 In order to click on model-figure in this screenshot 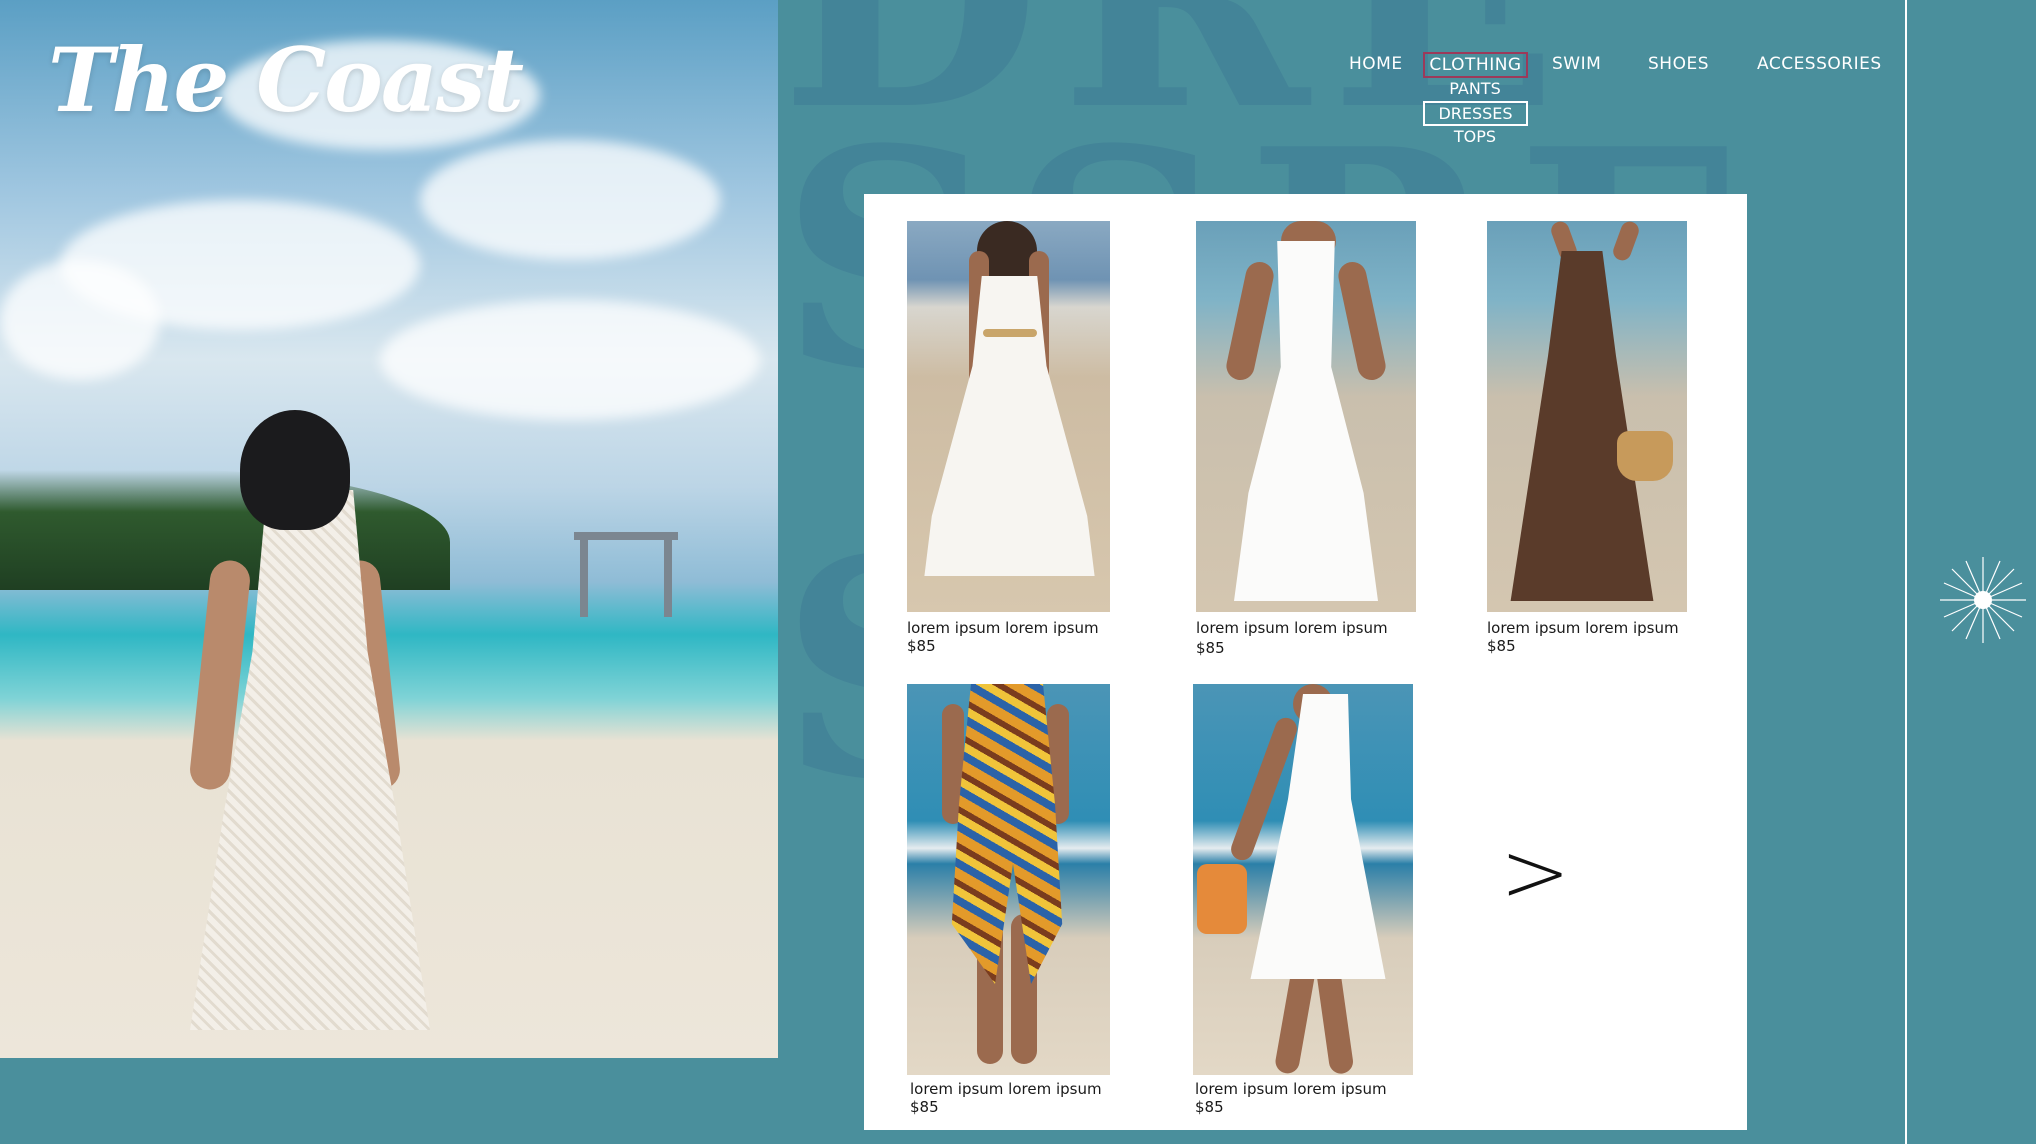, I will do `click(310, 720)`.